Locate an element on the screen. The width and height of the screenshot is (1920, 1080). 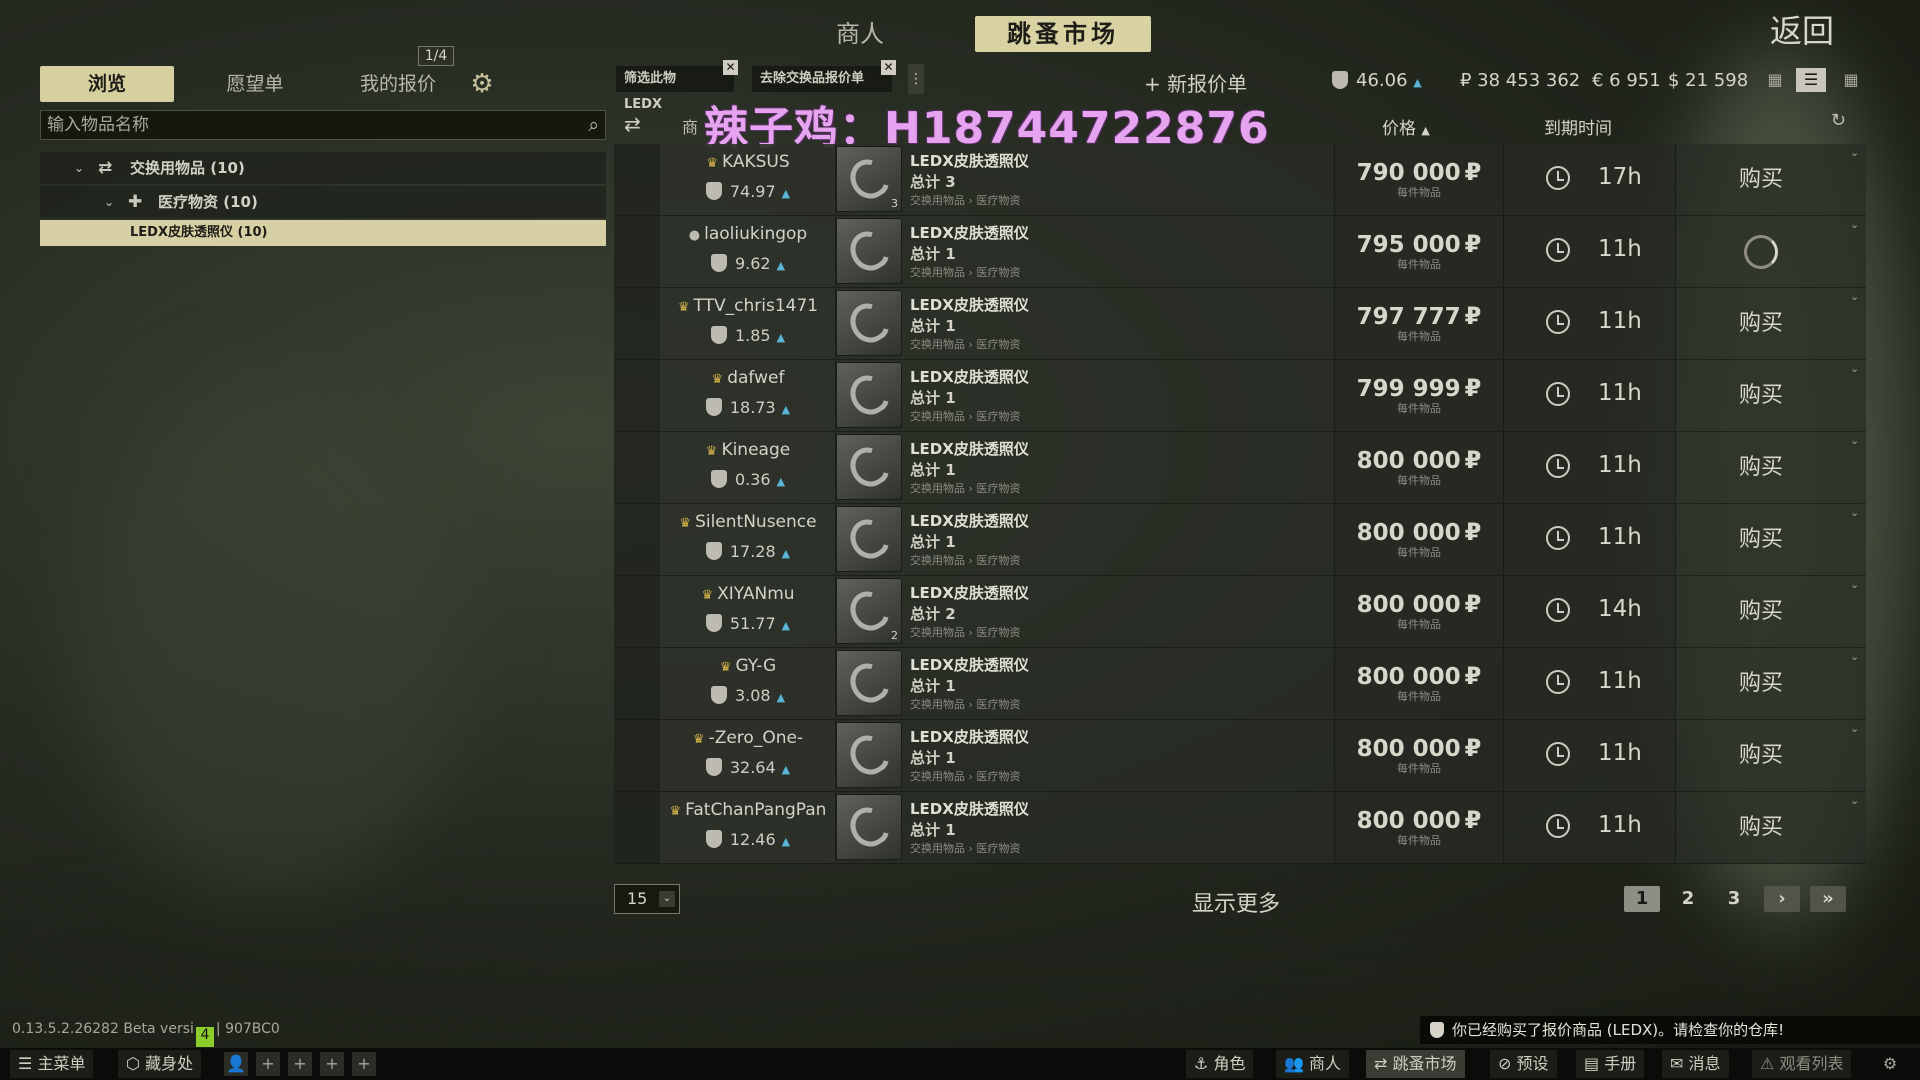
grid-large-view-icon: ▦ is located at coordinates (1851, 80).